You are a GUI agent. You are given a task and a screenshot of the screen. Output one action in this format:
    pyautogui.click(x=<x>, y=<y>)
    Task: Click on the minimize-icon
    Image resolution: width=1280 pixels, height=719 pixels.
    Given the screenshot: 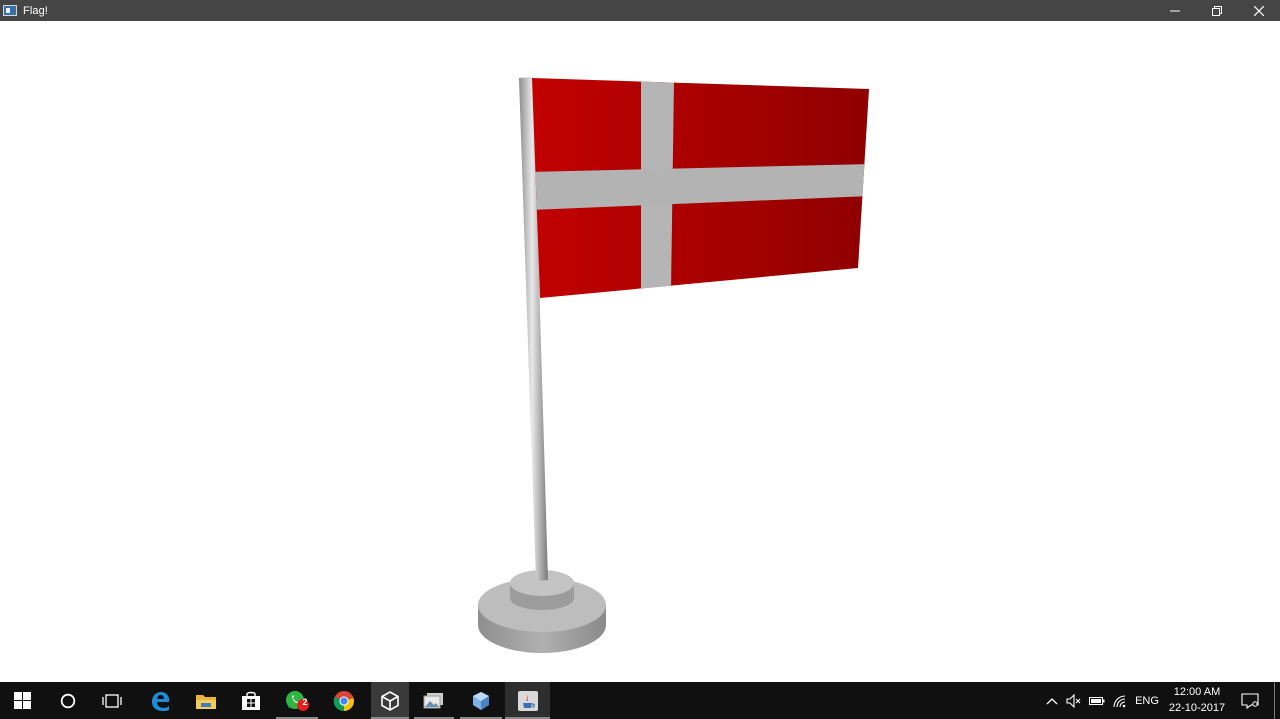 What is the action you would take?
    pyautogui.click(x=1175, y=10)
    